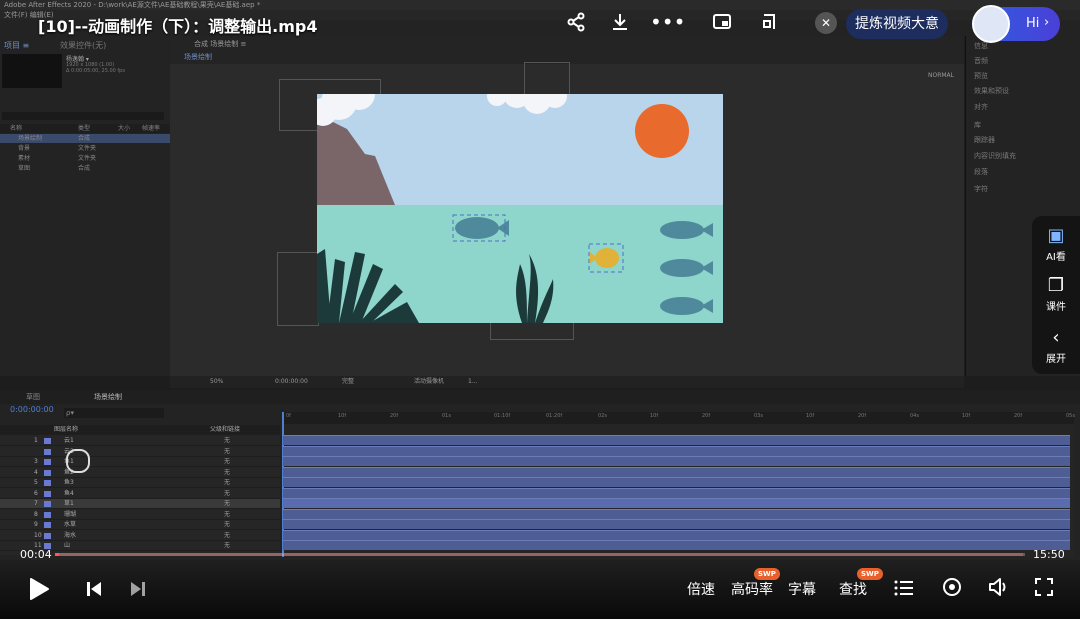 The width and height of the screenshot is (1080, 619). What do you see at coordinates (667, 22) in the screenshot?
I see `more-icon: •••` at bounding box center [667, 22].